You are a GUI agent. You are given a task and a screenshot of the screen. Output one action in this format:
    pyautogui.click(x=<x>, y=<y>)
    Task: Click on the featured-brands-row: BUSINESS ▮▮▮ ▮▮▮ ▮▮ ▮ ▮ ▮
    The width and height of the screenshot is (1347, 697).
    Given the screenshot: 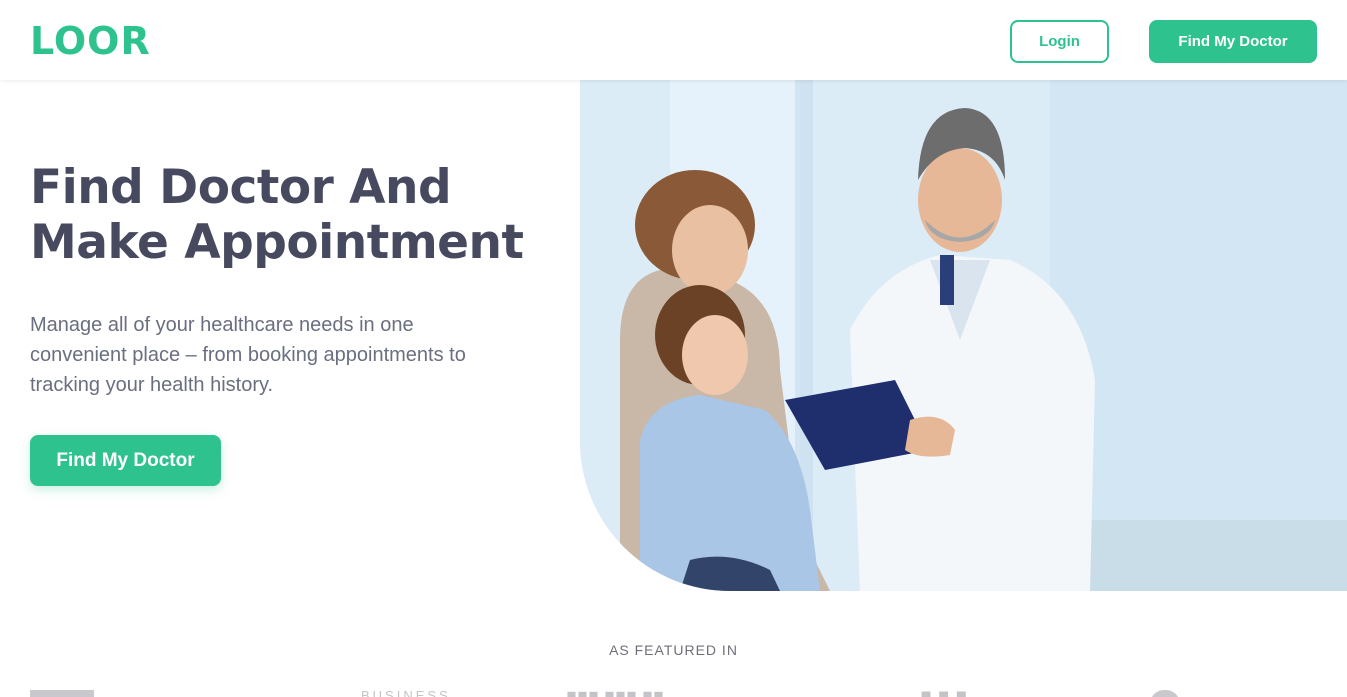 What is the action you would take?
    pyautogui.click(x=673, y=689)
    